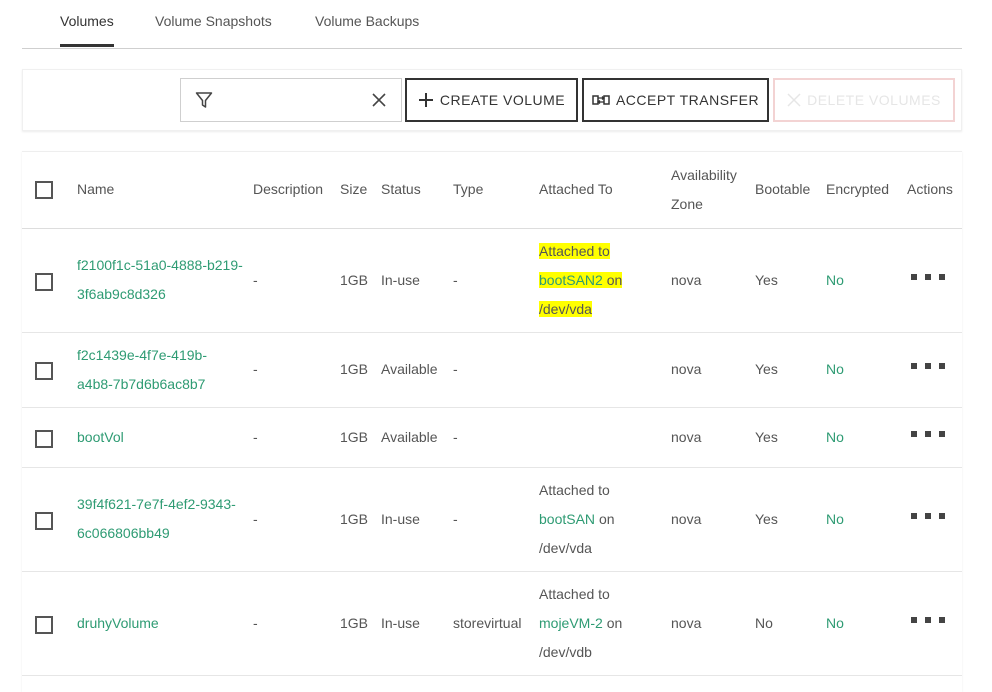  Describe the element at coordinates (930, 189) in the screenshot. I see `header-actions: Actions` at that location.